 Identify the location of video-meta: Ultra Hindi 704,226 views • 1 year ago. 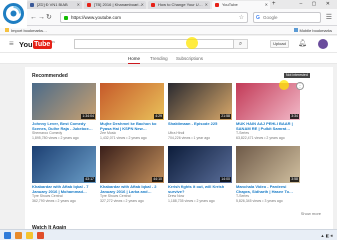
(200, 135).